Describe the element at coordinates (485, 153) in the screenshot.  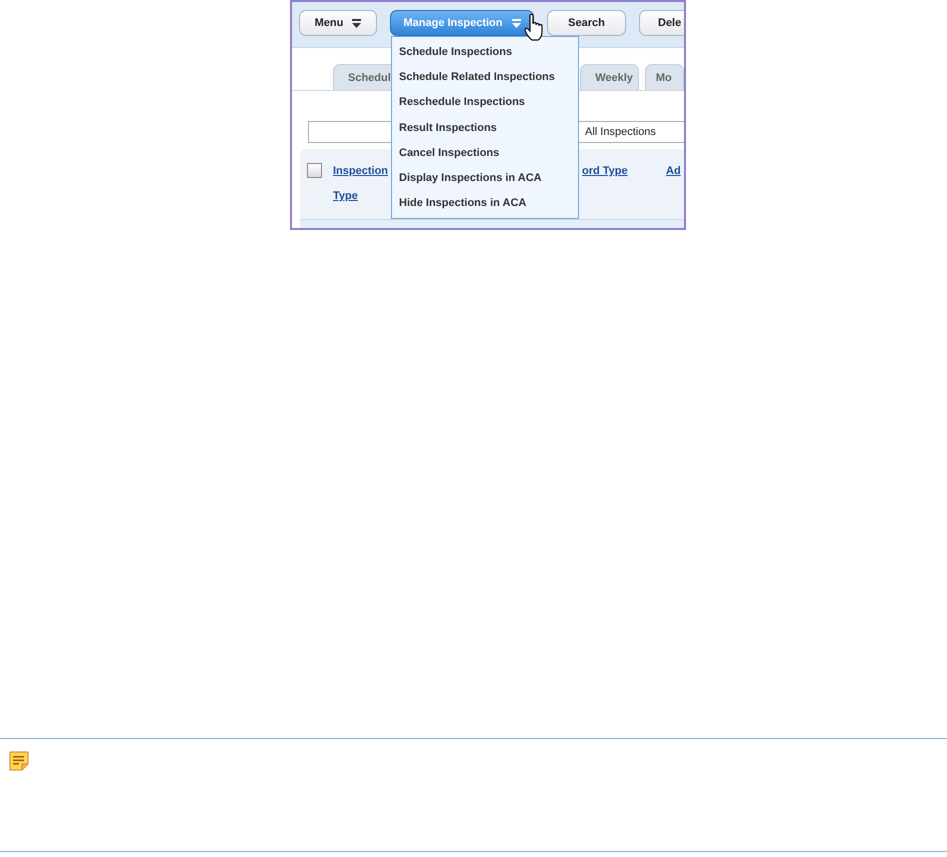
I see `menu-item: Cancel Inspections` at that location.